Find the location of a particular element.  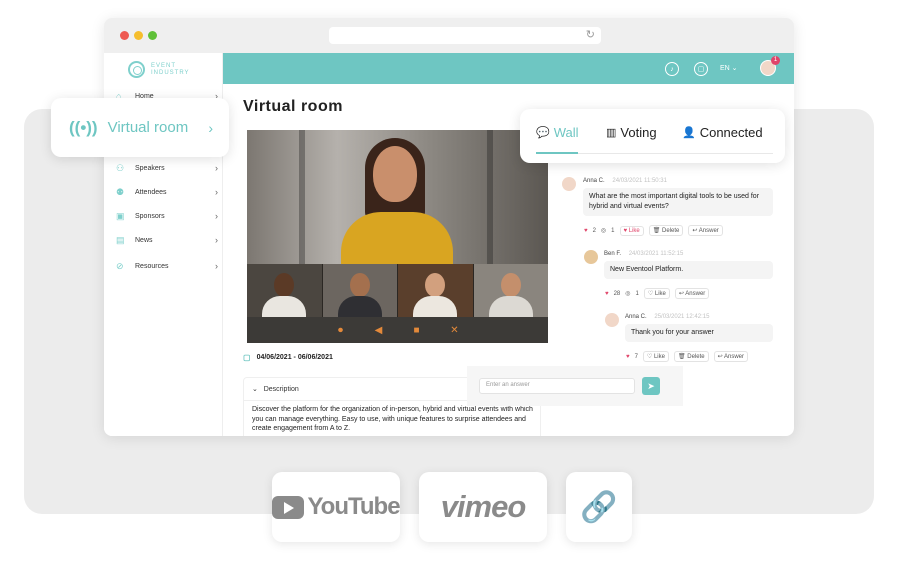

sidebar-item-label: Resources is located at coordinates (152, 266).